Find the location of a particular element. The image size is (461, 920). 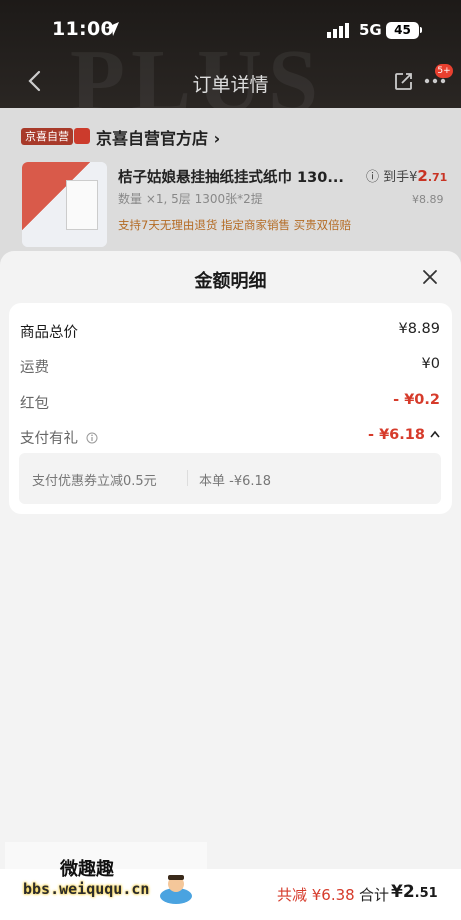

battery-icon: 45 is located at coordinates (402, 30).